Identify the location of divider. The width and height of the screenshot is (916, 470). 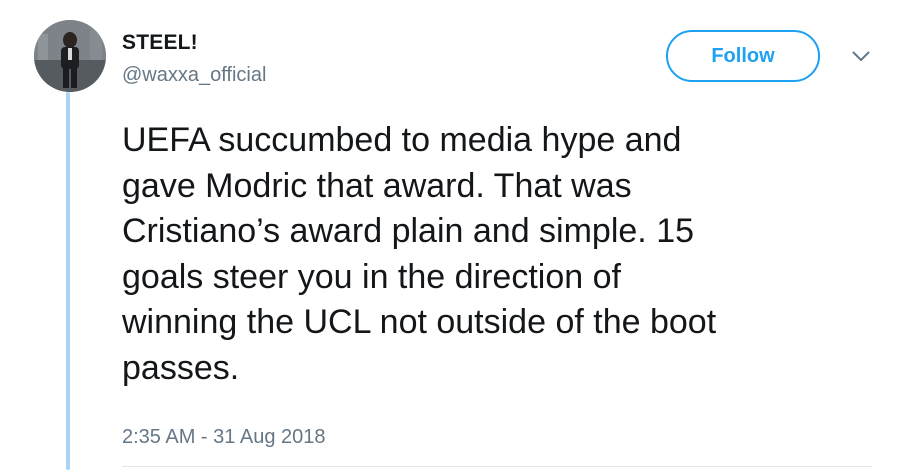
(497, 466).